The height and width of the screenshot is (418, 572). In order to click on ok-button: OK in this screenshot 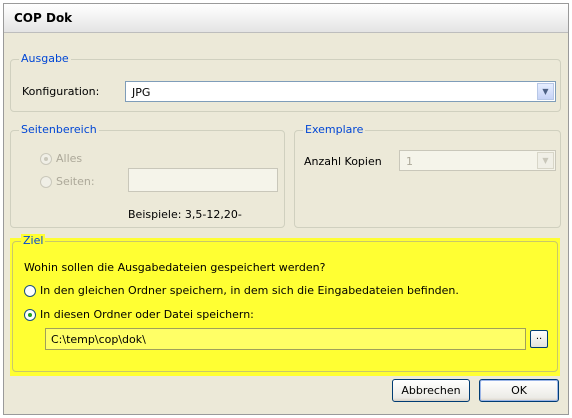, I will do `click(519, 390)`.